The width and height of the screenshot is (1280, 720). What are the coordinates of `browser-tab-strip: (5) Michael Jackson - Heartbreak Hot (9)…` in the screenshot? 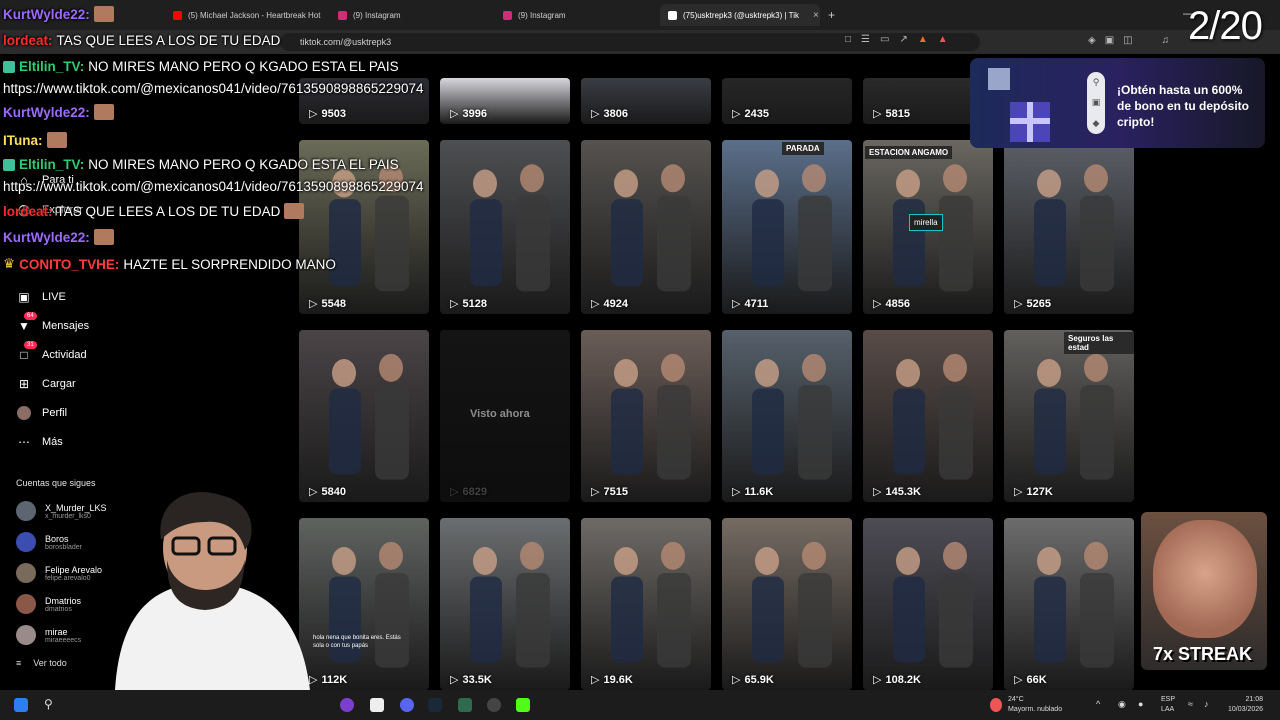 It's located at (640, 15).